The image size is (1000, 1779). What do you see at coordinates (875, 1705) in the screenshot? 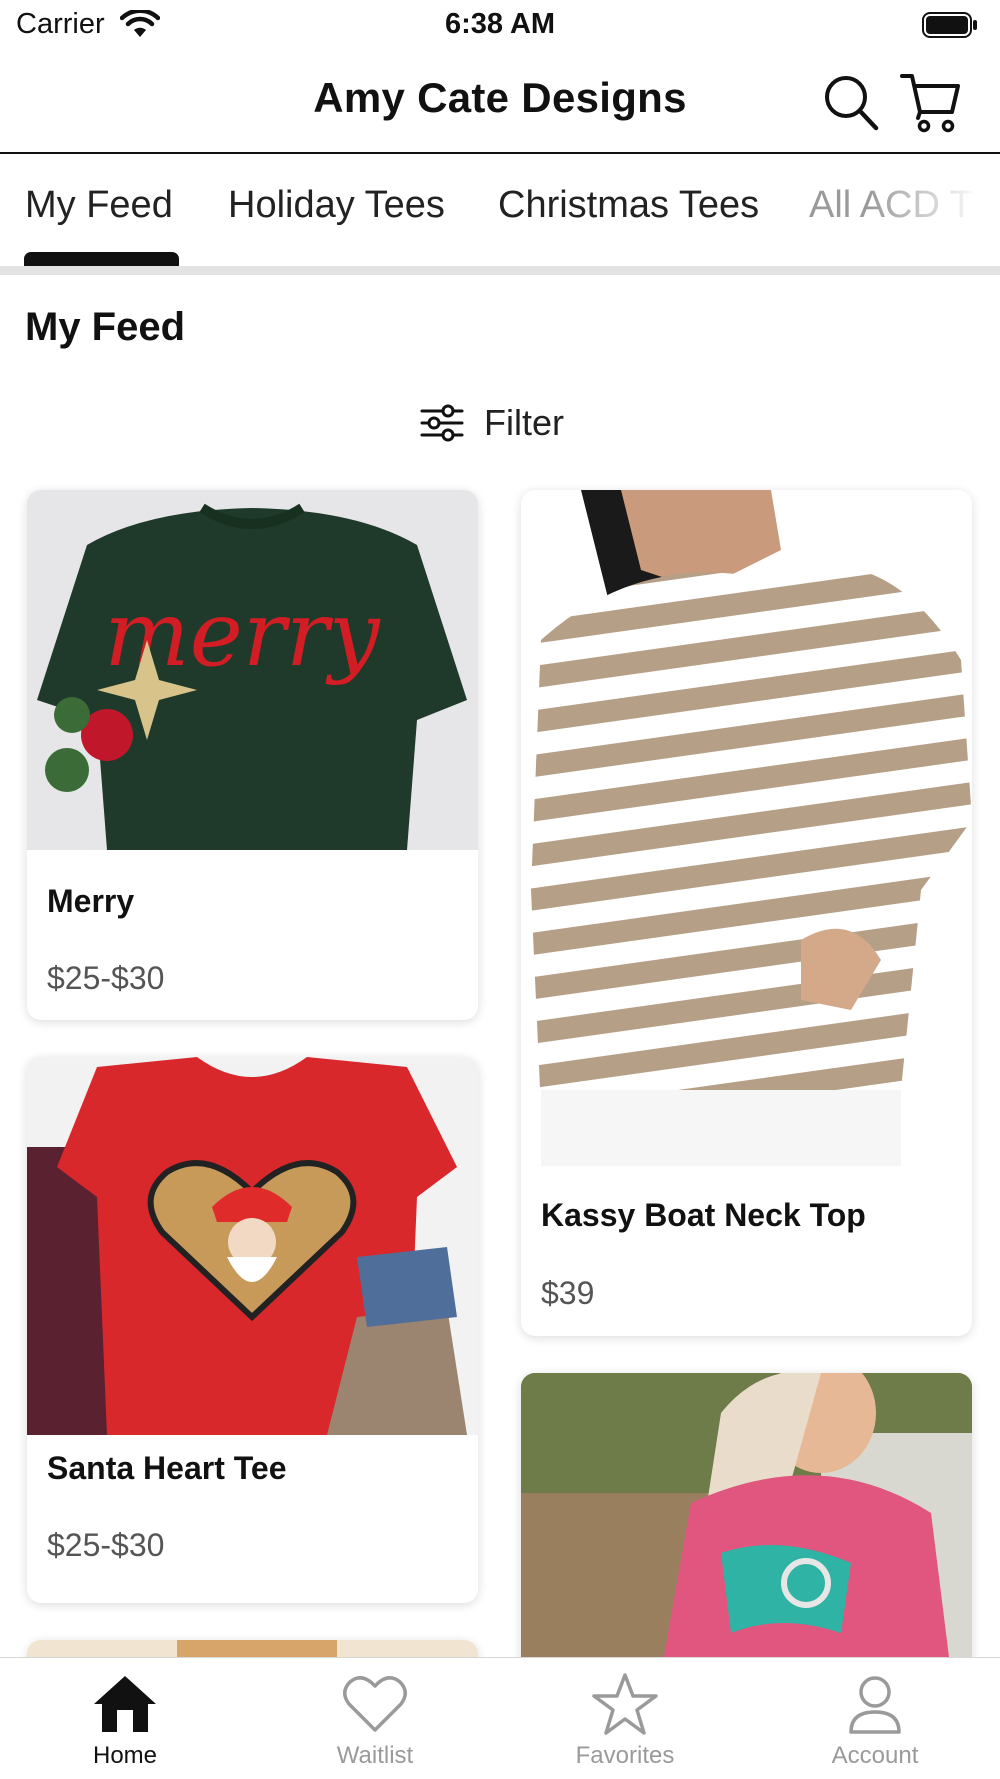
I see `person-icon` at bounding box center [875, 1705].